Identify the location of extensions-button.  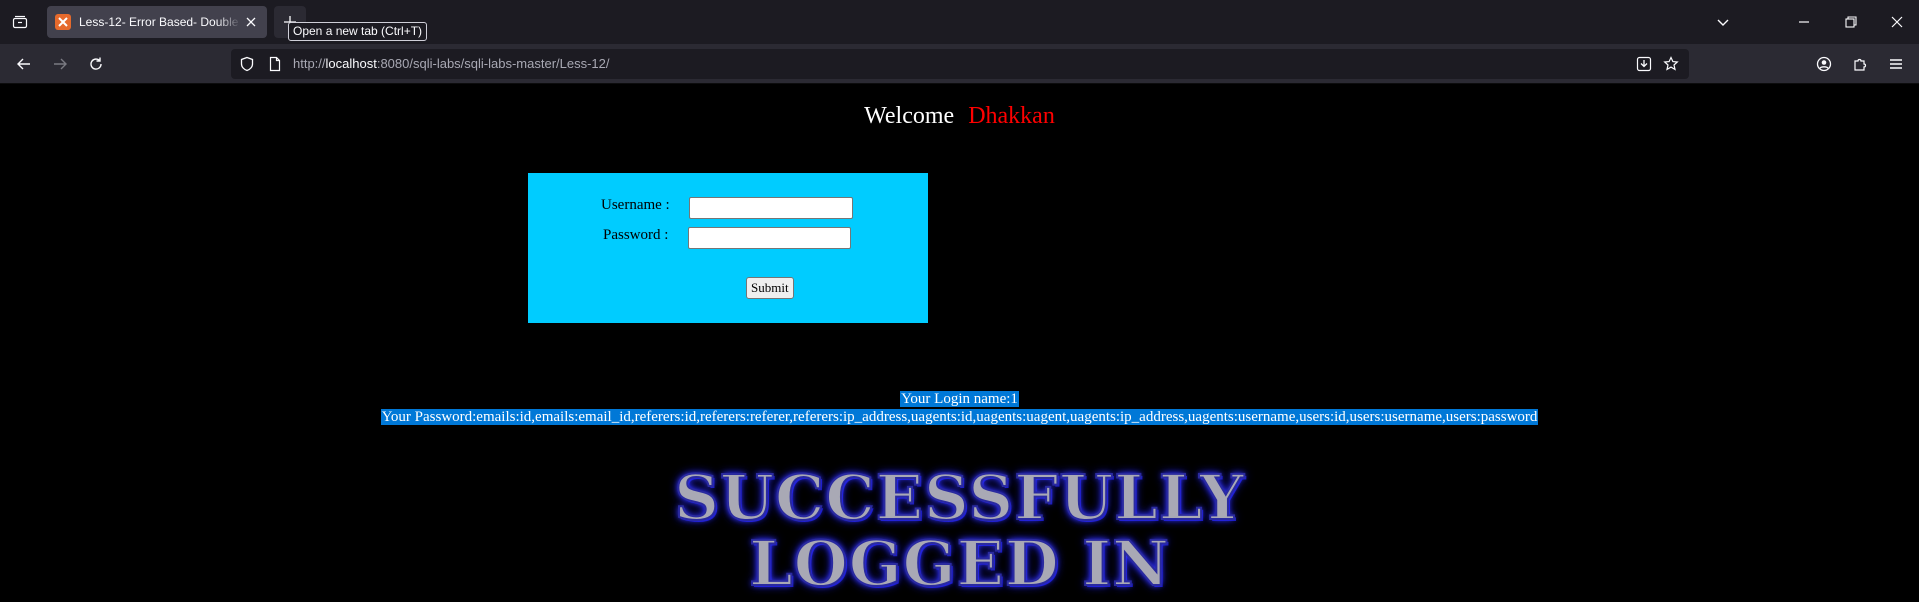
(1860, 64).